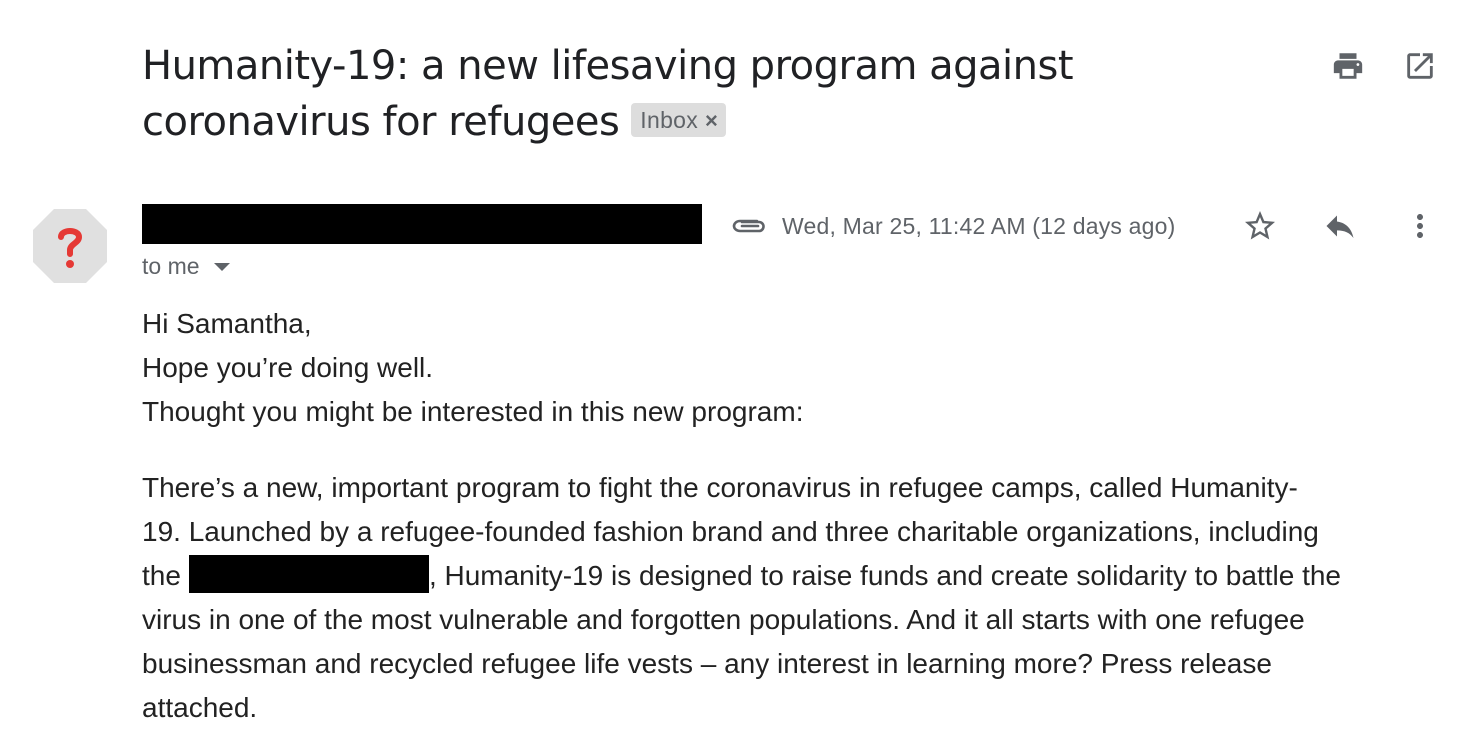  Describe the element at coordinates (227, 323) in the screenshot. I see `body-line: Hi Samantha,` at that location.